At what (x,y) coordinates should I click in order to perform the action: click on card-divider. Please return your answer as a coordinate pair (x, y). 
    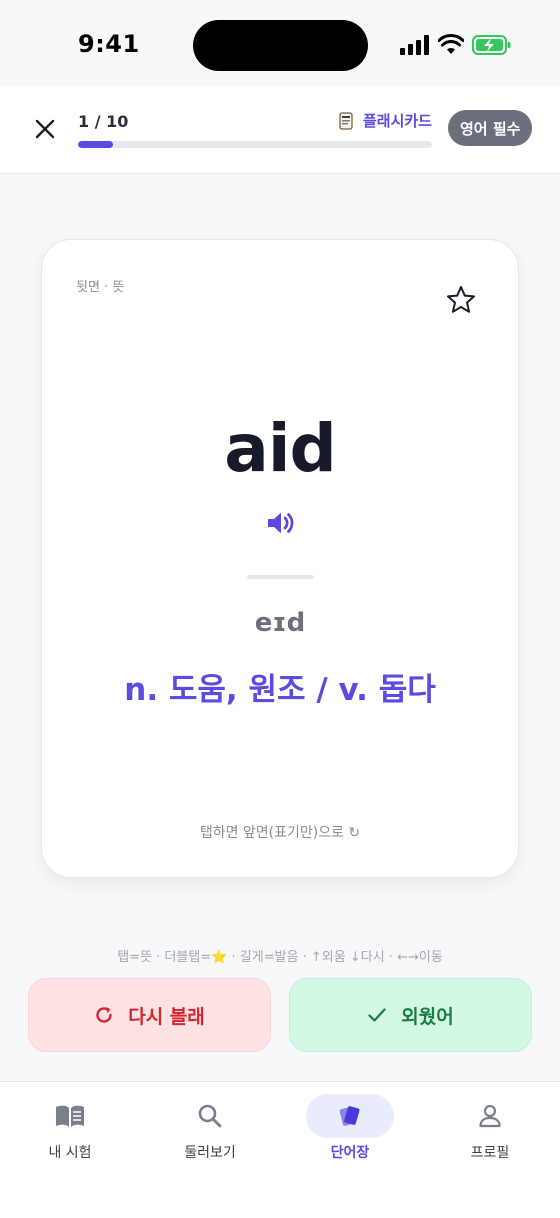
    Looking at the image, I should click on (280, 577).